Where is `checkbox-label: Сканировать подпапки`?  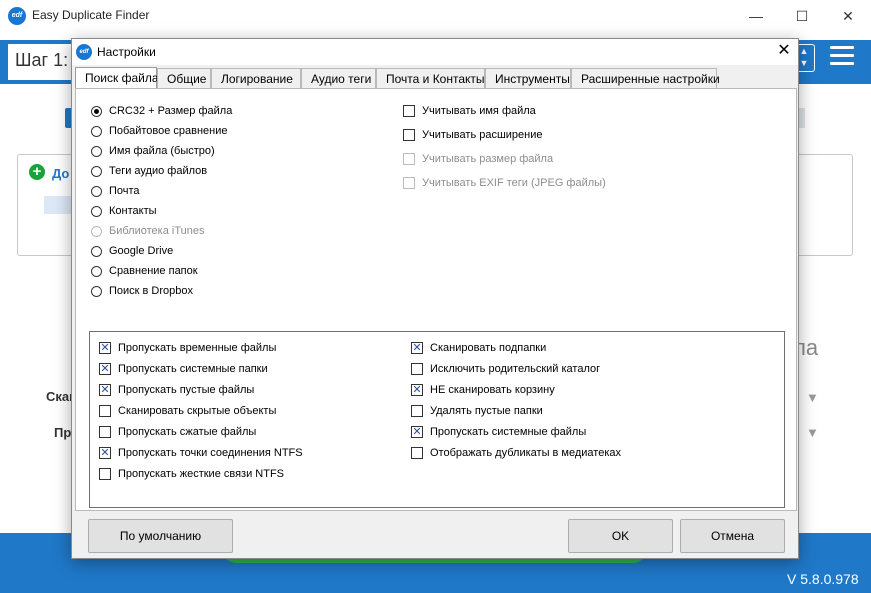
checkbox-label: Сканировать подпапки is located at coordinates (488, 348).